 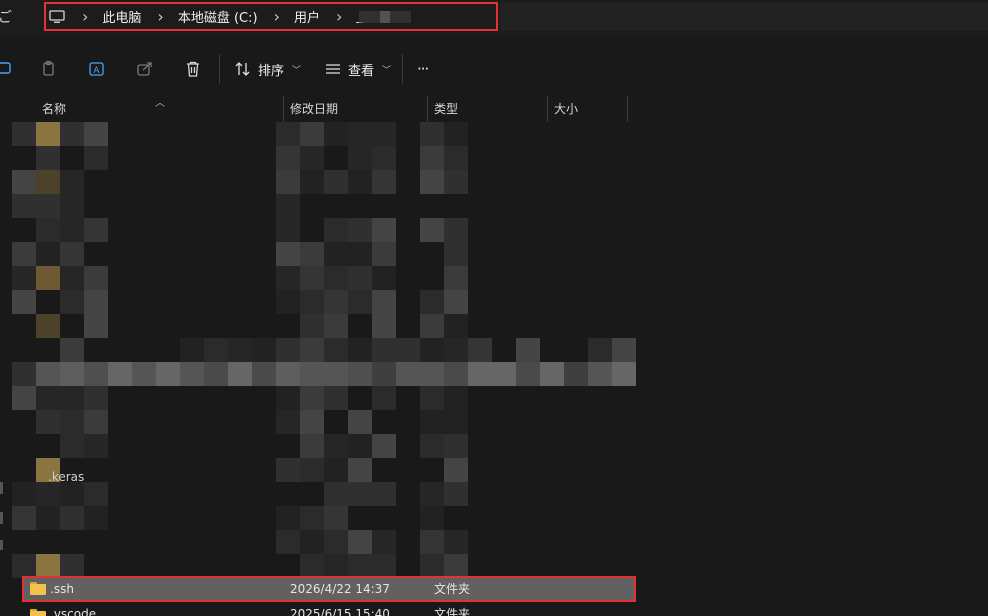 I want to click on column-header: ︿ 名称 修改日期 类型 大小, so click(x=494, y=109).